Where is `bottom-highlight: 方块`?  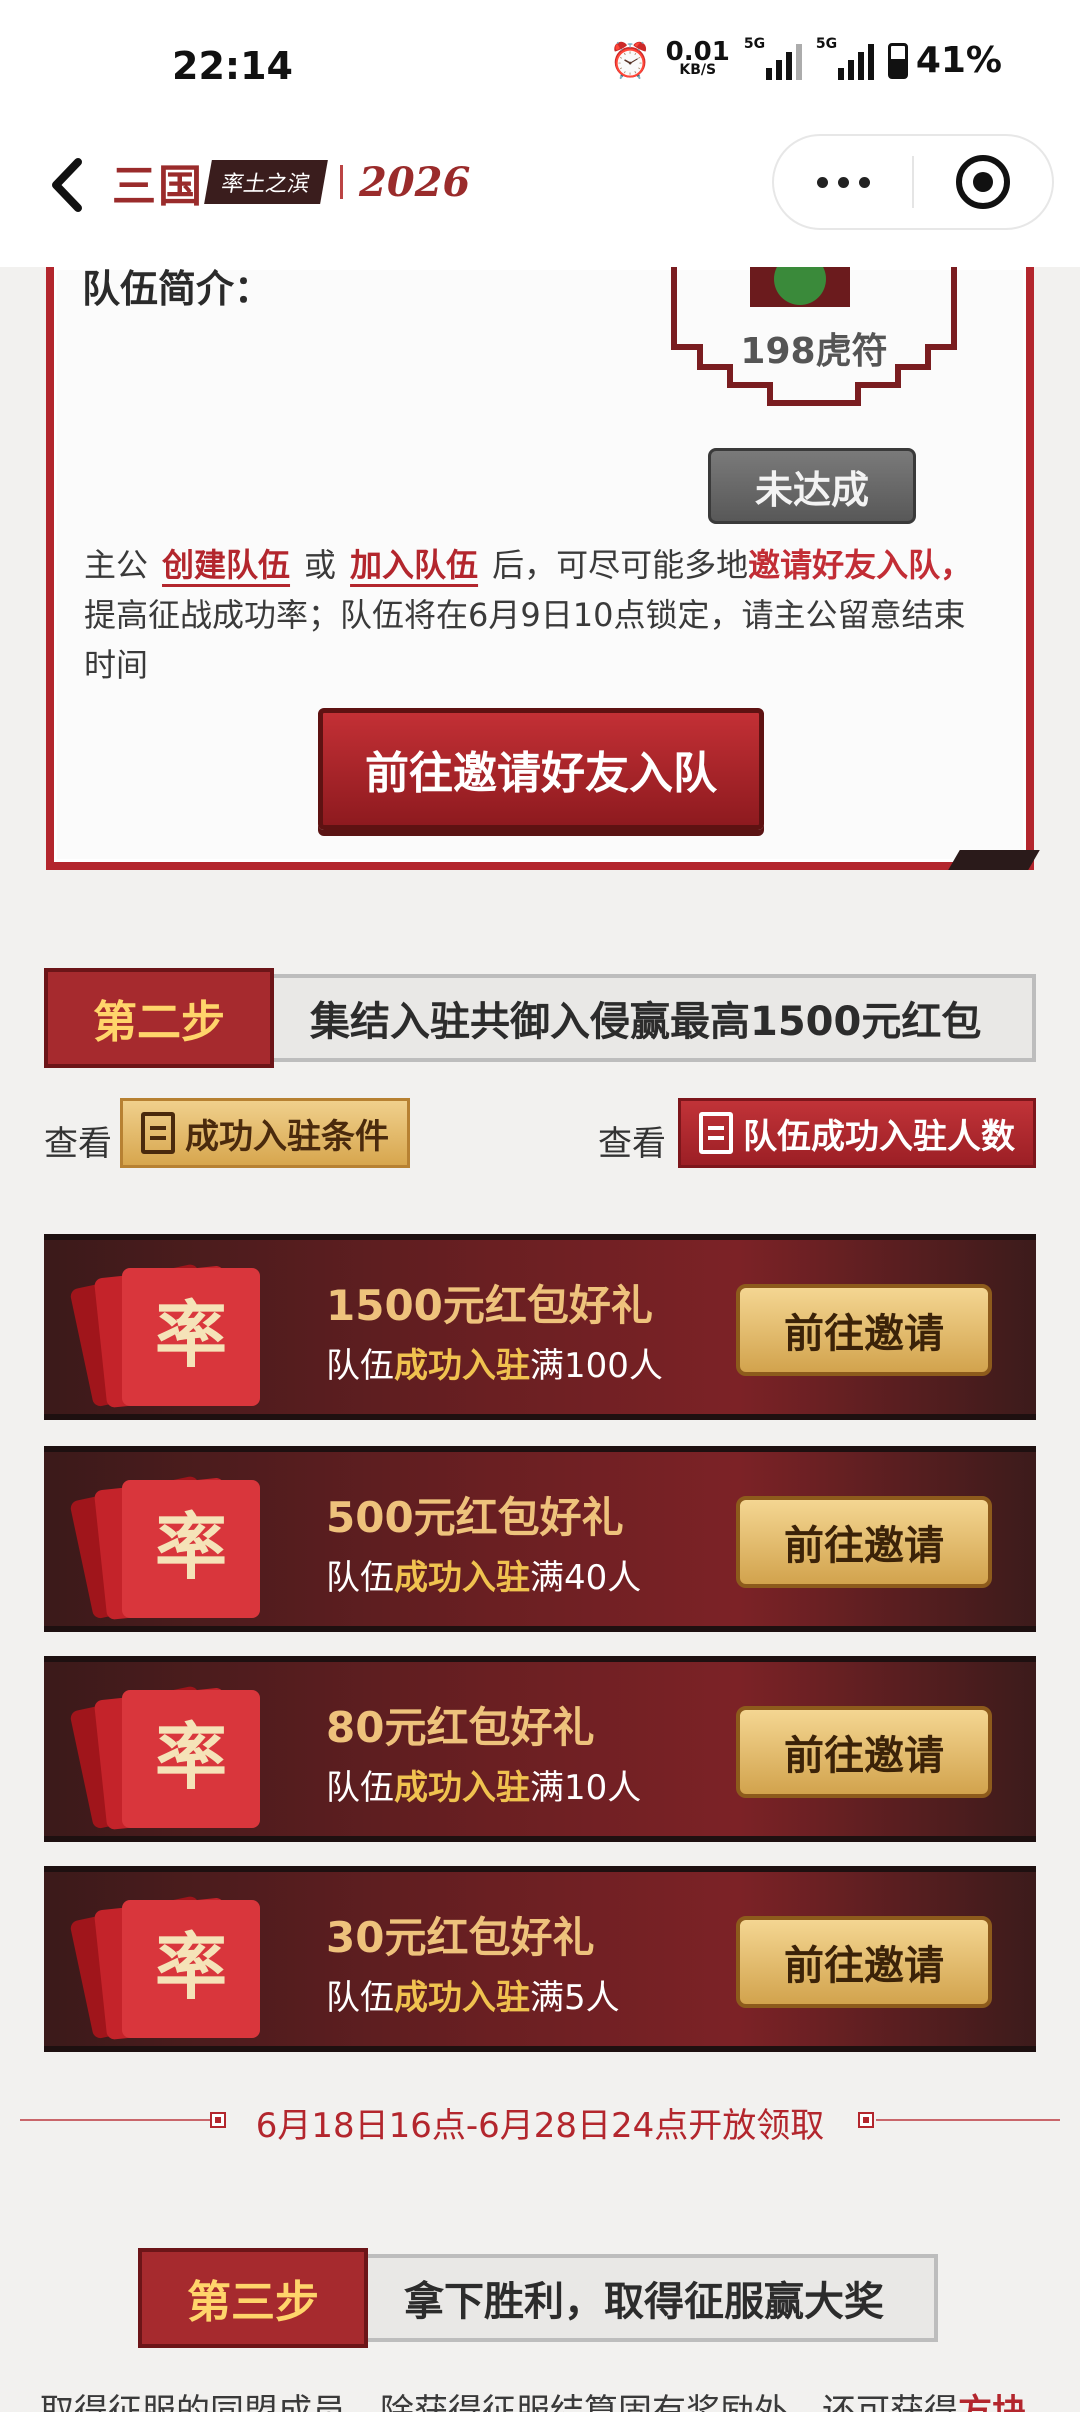 bottom-highlight: 方块 is located at coordinates (992, 2402).